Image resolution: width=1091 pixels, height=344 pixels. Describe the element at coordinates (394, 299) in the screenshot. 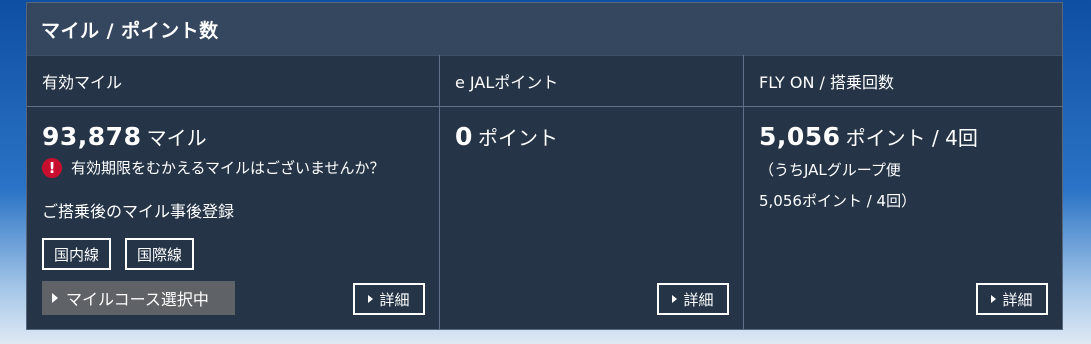

I see `miles-detail-label: 詳細` at that location.